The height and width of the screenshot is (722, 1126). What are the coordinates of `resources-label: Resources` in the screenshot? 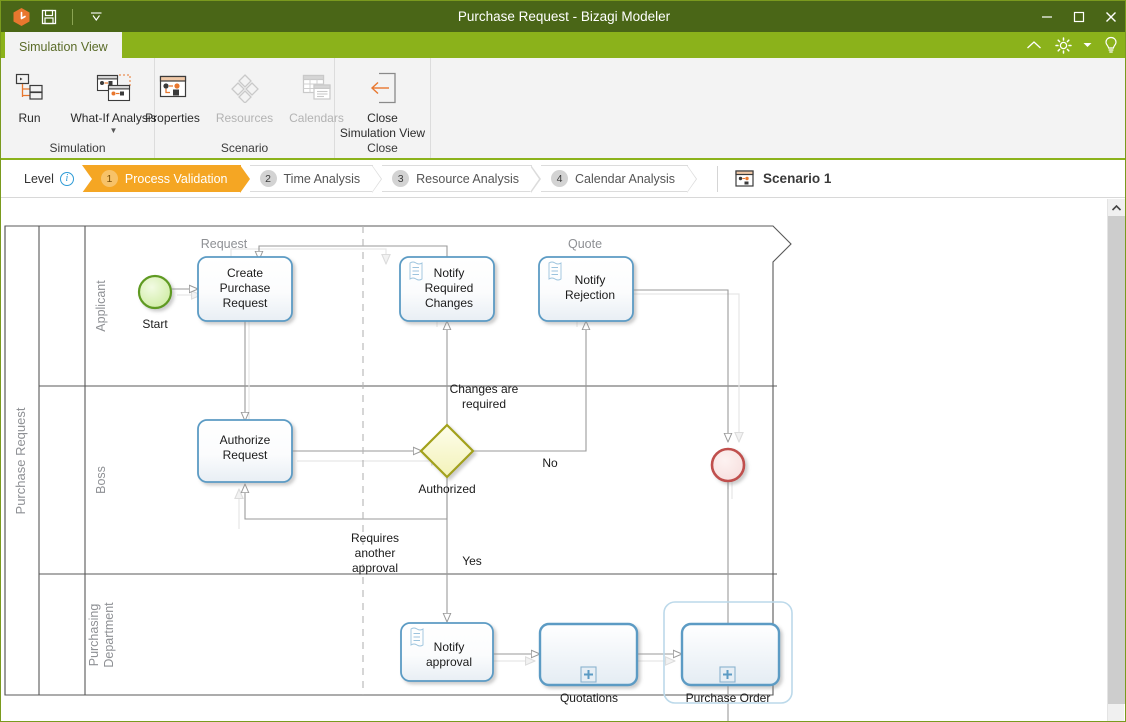 It's located at (244, 118).